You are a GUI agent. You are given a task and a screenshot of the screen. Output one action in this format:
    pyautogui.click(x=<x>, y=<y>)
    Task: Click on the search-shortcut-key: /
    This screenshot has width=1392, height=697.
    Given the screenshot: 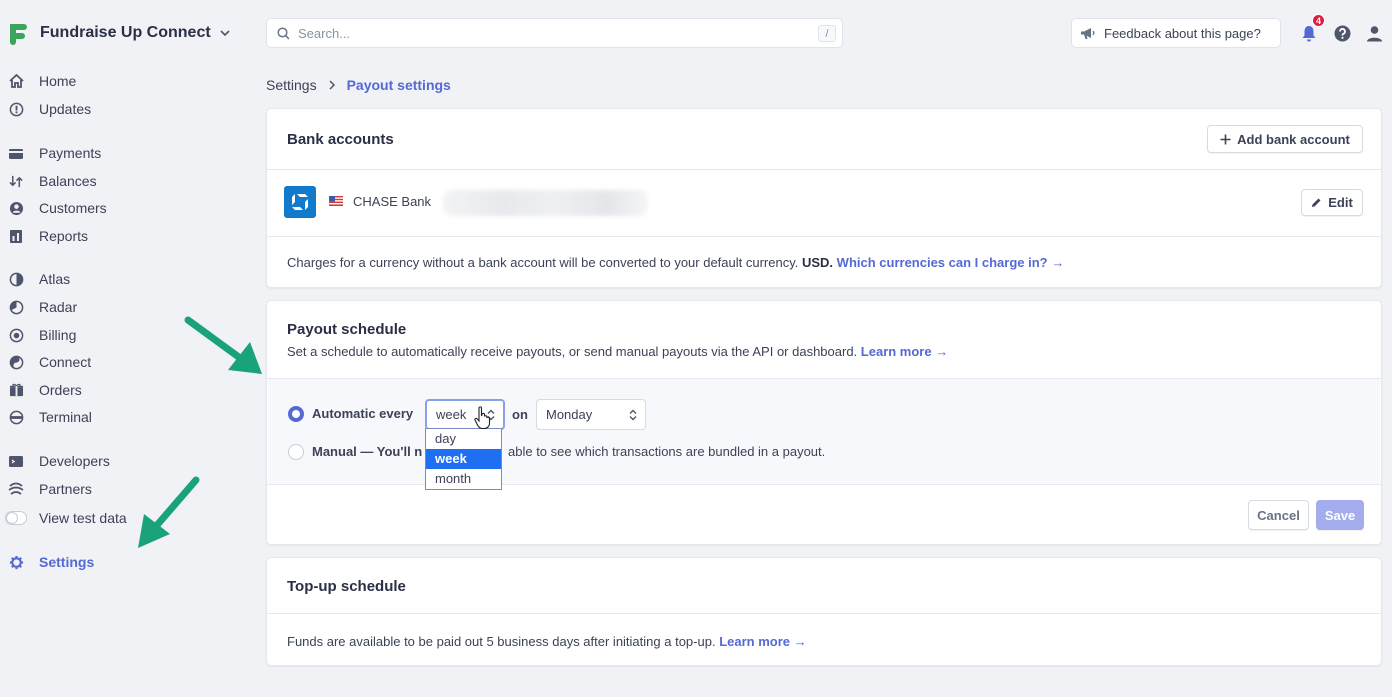 What is the action you would take?
    pyautogui.click(x=827, y=33)
    